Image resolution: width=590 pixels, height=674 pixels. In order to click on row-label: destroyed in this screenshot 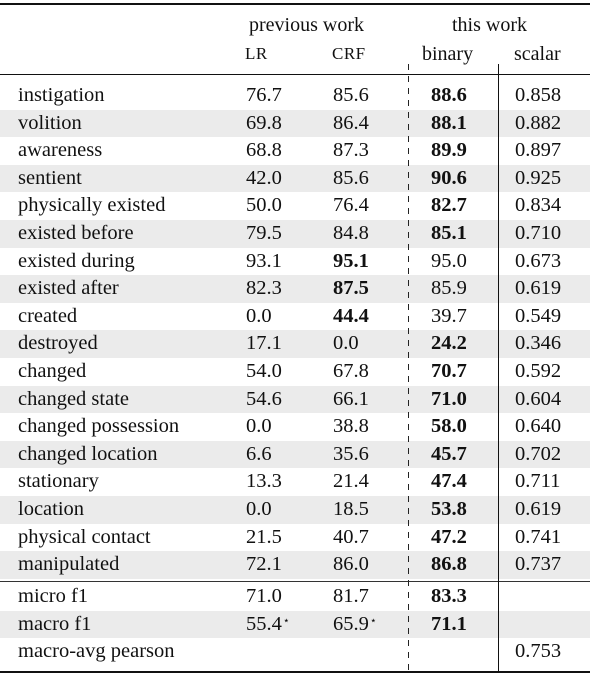, I will do `click(58, 343)`.